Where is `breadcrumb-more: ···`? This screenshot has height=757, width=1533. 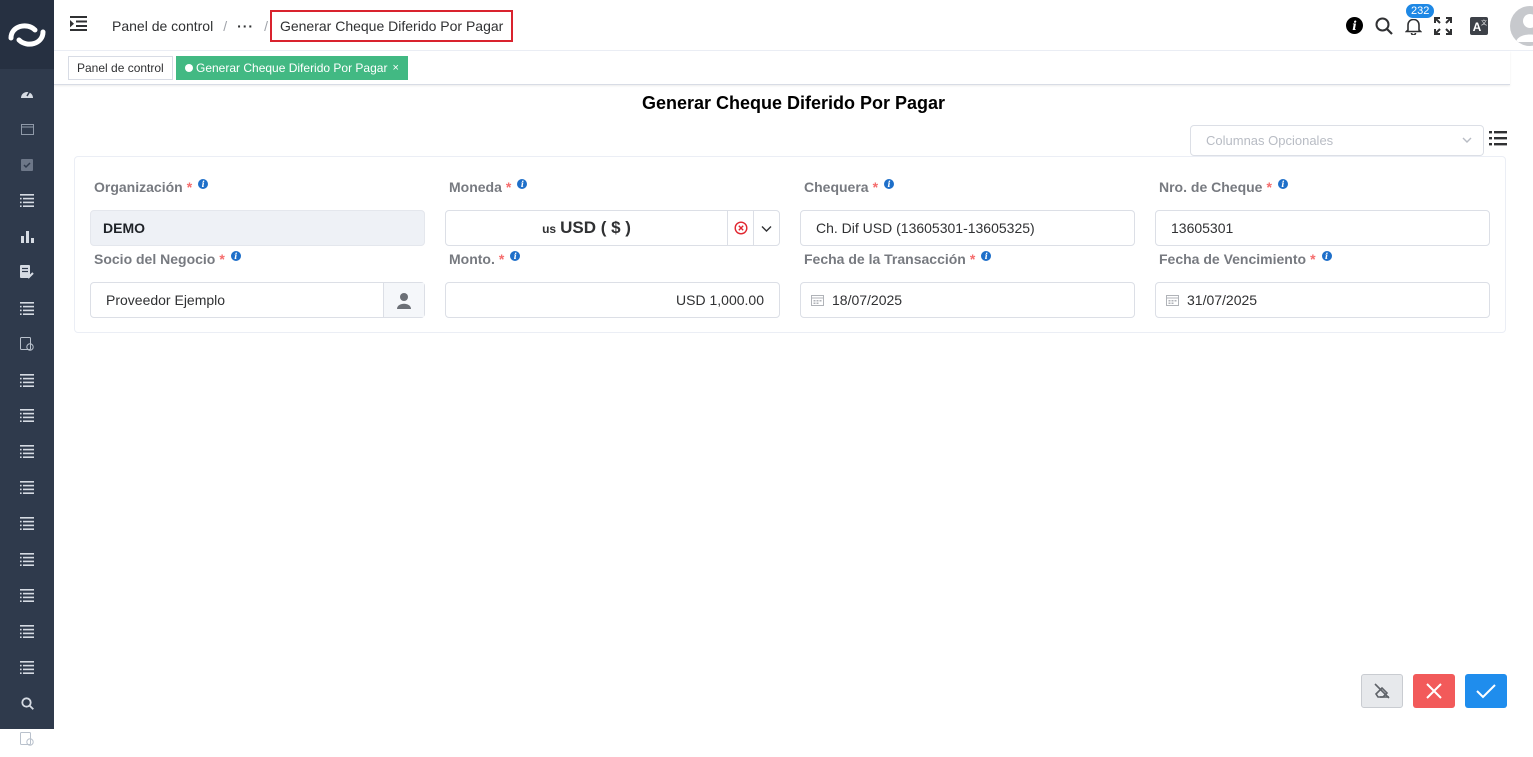 breadcrumb-more: ··· is located at coordinates (245, 26).